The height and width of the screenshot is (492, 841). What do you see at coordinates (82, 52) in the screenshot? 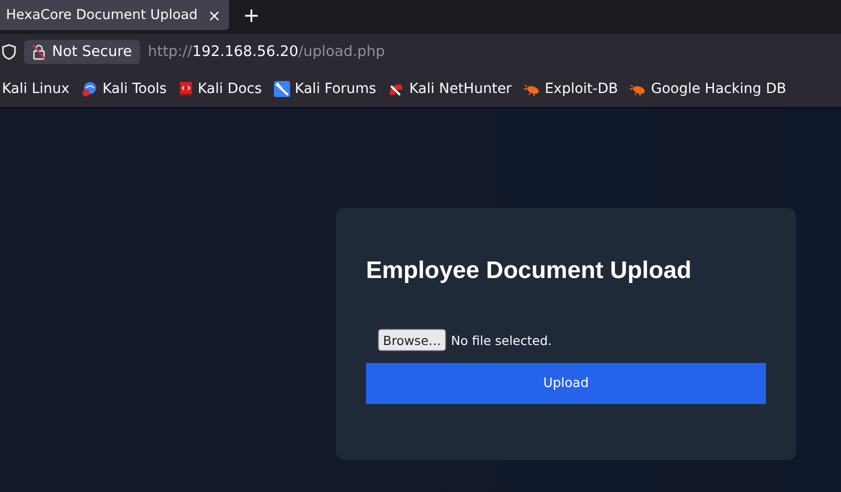
I see `security-badge: Not Secure` at bounding box center [82, 52].